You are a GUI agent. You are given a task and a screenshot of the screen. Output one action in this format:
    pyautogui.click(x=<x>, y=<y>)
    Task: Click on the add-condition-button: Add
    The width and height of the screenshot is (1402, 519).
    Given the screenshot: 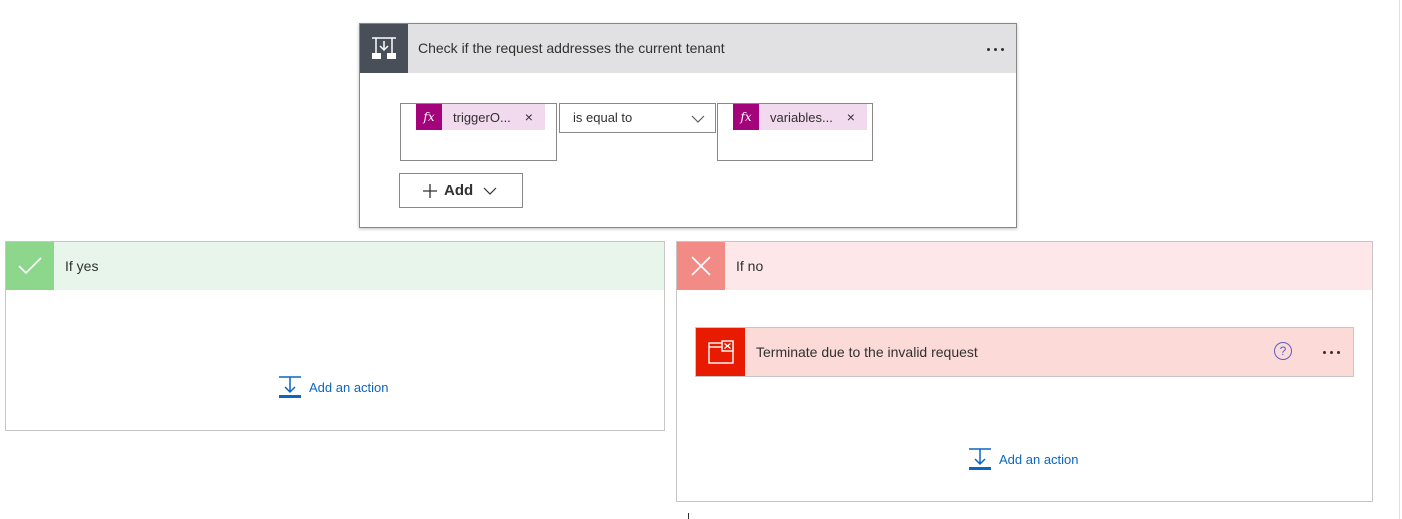 What is the action you would take?
    pyautogui.click(x=461, y=190)
    